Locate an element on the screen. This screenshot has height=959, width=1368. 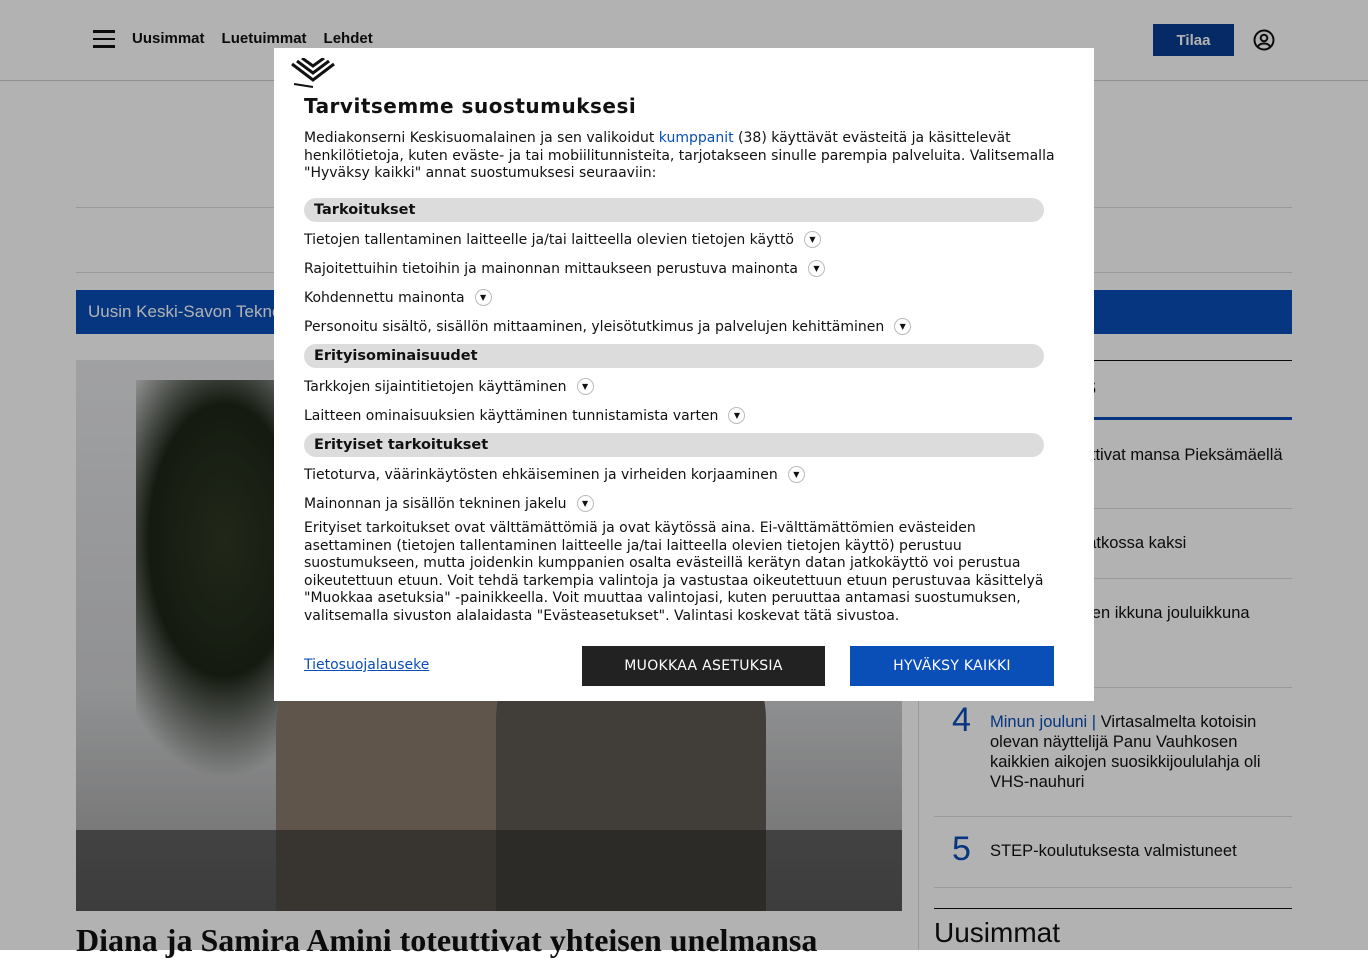
feature-item: Tarkkojen sijaintitietojen käyttäminen ▼ is located at coordinates (449, 386).